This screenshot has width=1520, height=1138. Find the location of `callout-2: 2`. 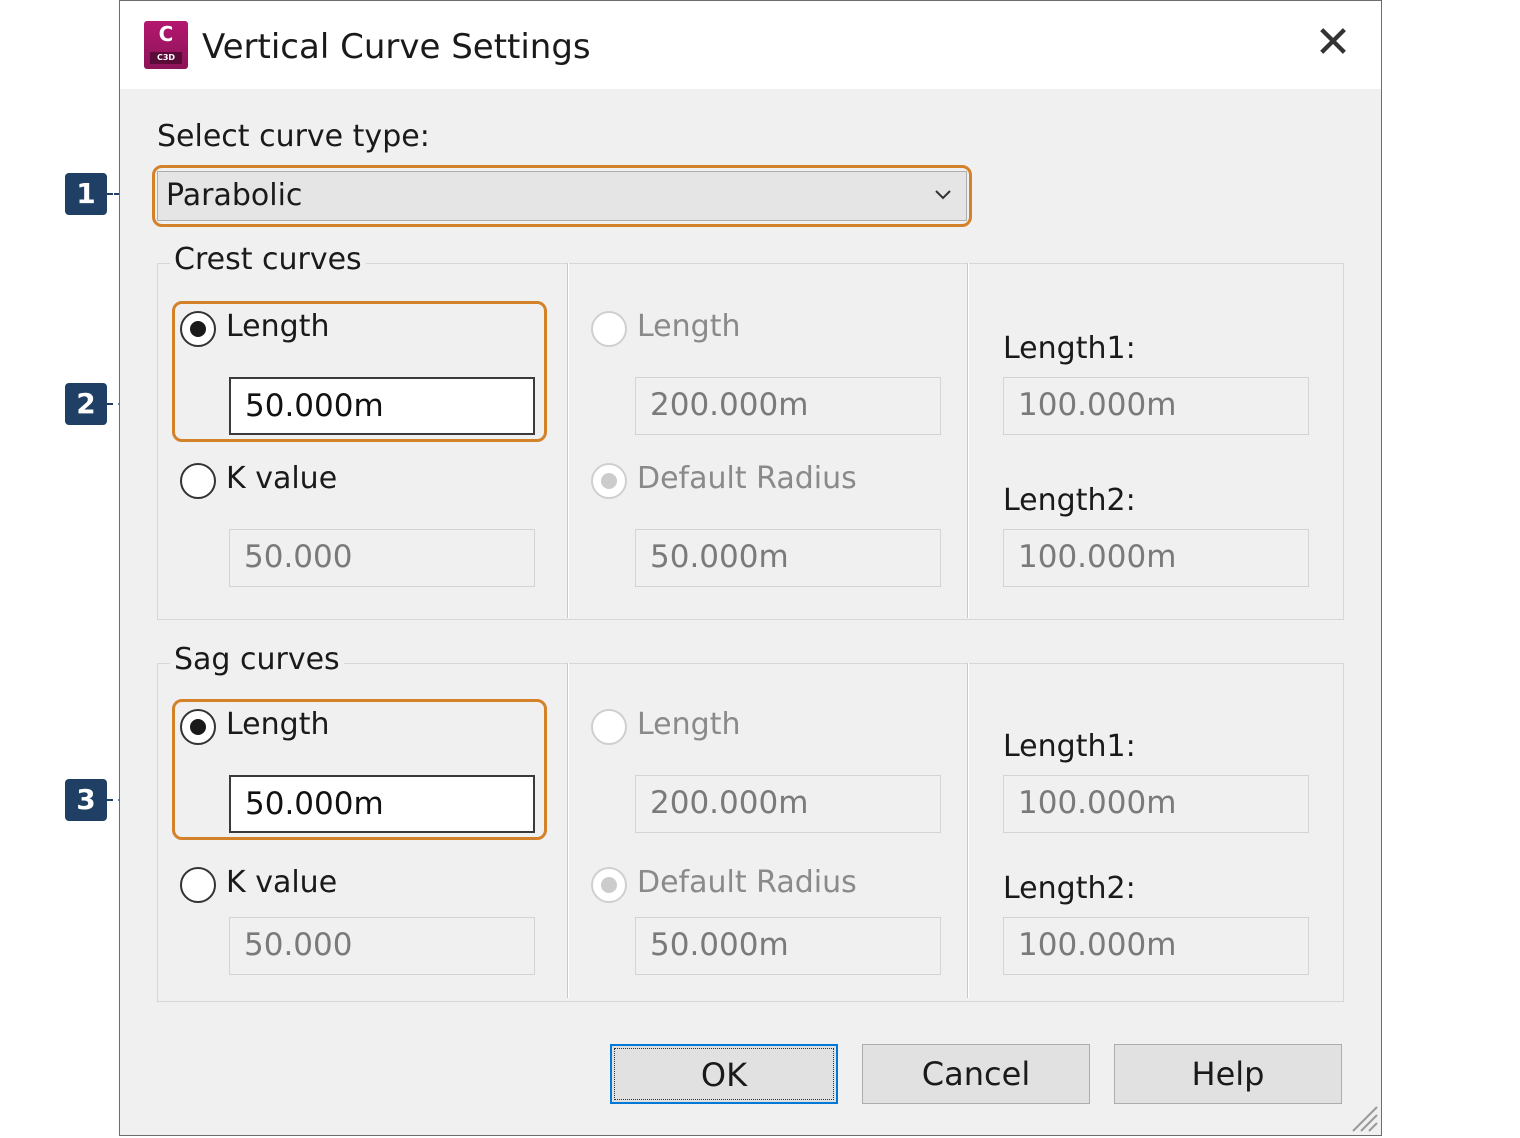

callout-2: 2 is located at coordinates (86, 404).